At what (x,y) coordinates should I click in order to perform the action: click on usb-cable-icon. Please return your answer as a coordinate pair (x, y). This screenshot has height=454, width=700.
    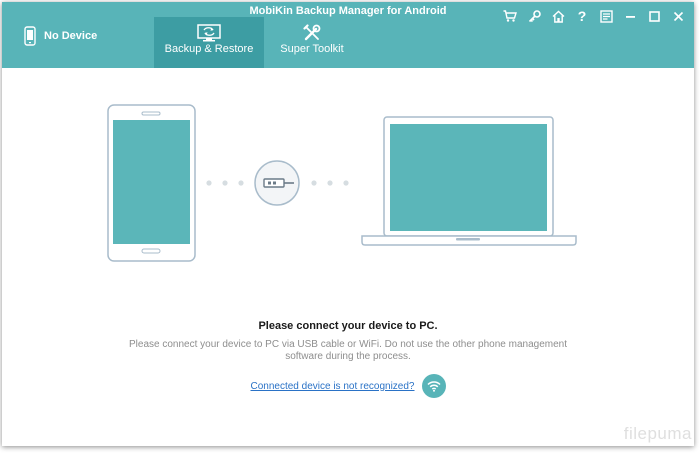
    Looking at the image, I should click on (277, 183).